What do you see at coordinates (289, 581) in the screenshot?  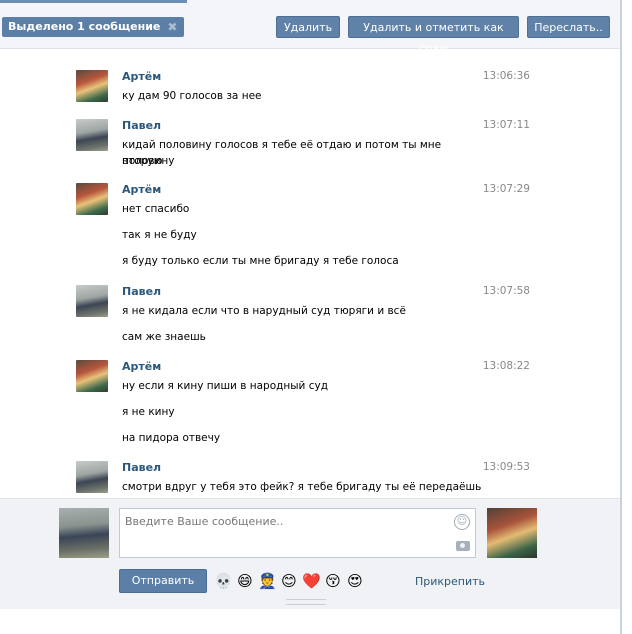 I see `smile-emoji-icon: 😊` at bounding box center [289, 581].